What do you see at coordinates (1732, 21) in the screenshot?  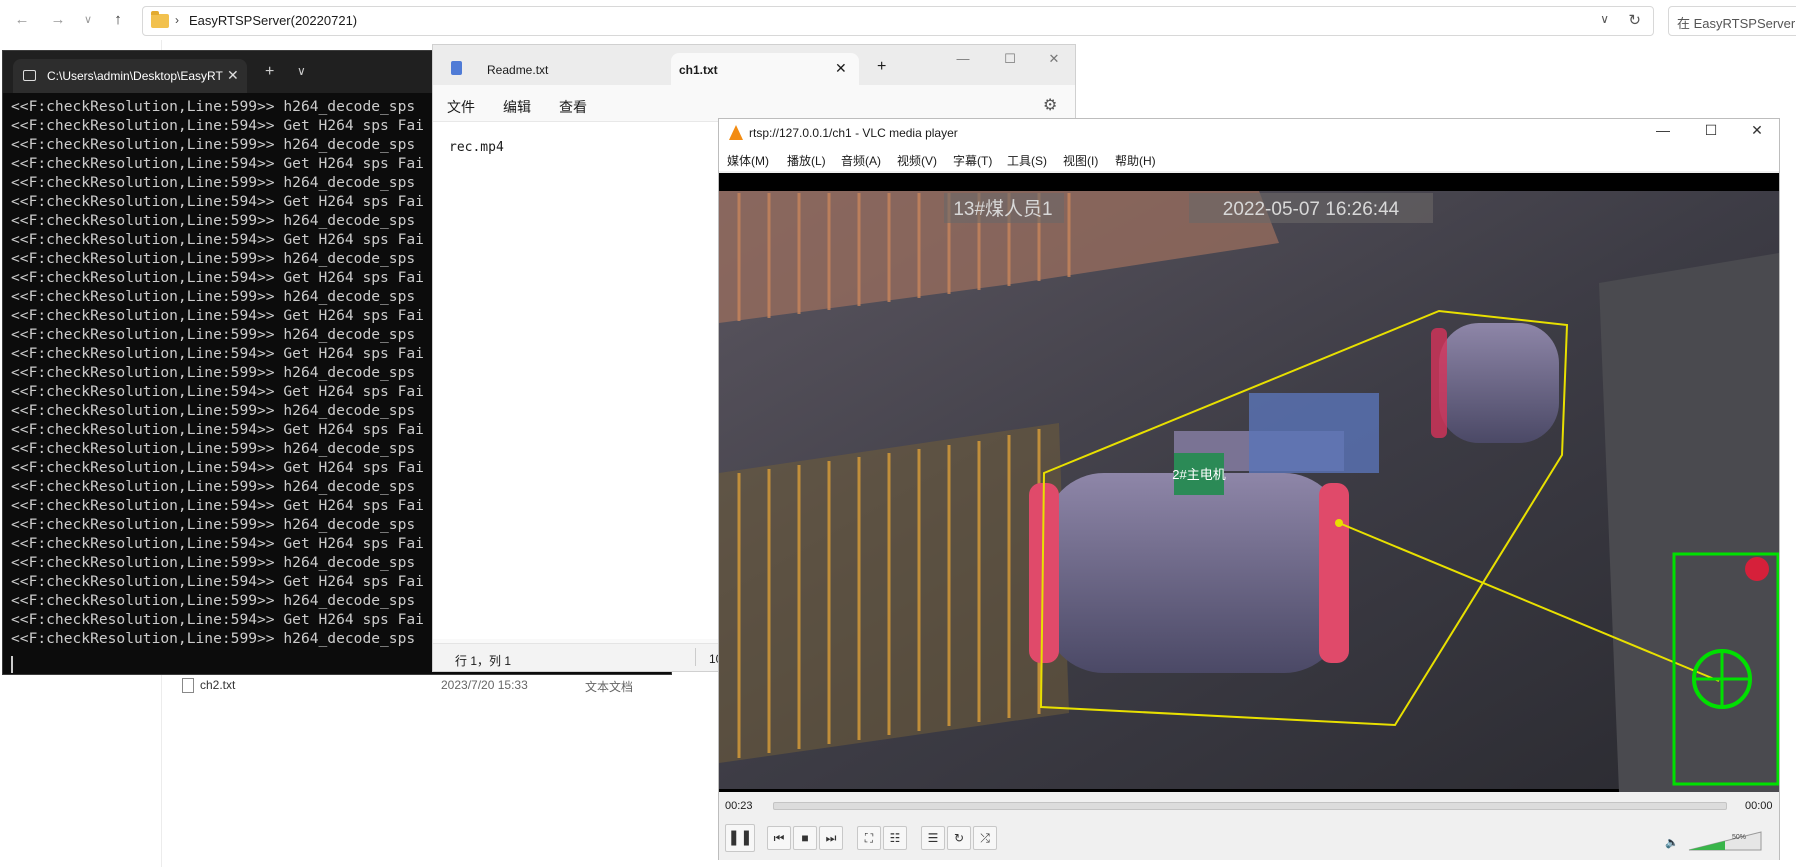 I see `search-input: 在 EasyRTSPServer(20220721) 中搜索` at bounding box center [1732, 21].